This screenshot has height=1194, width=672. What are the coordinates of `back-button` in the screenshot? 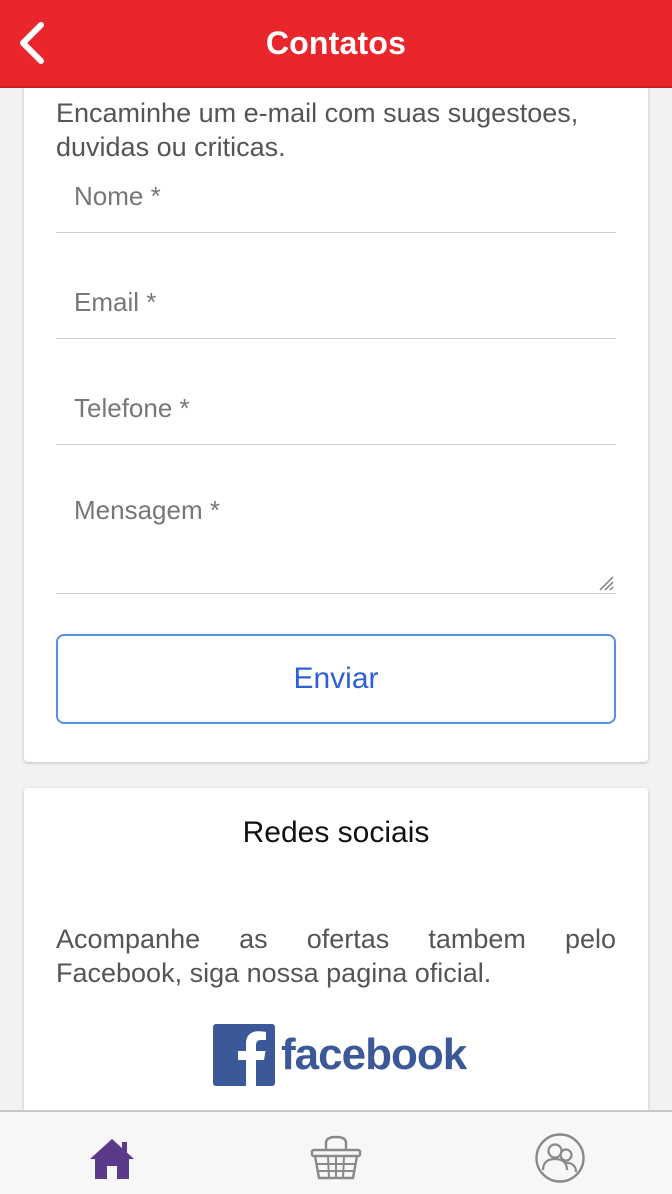 It's located at (32, 43).